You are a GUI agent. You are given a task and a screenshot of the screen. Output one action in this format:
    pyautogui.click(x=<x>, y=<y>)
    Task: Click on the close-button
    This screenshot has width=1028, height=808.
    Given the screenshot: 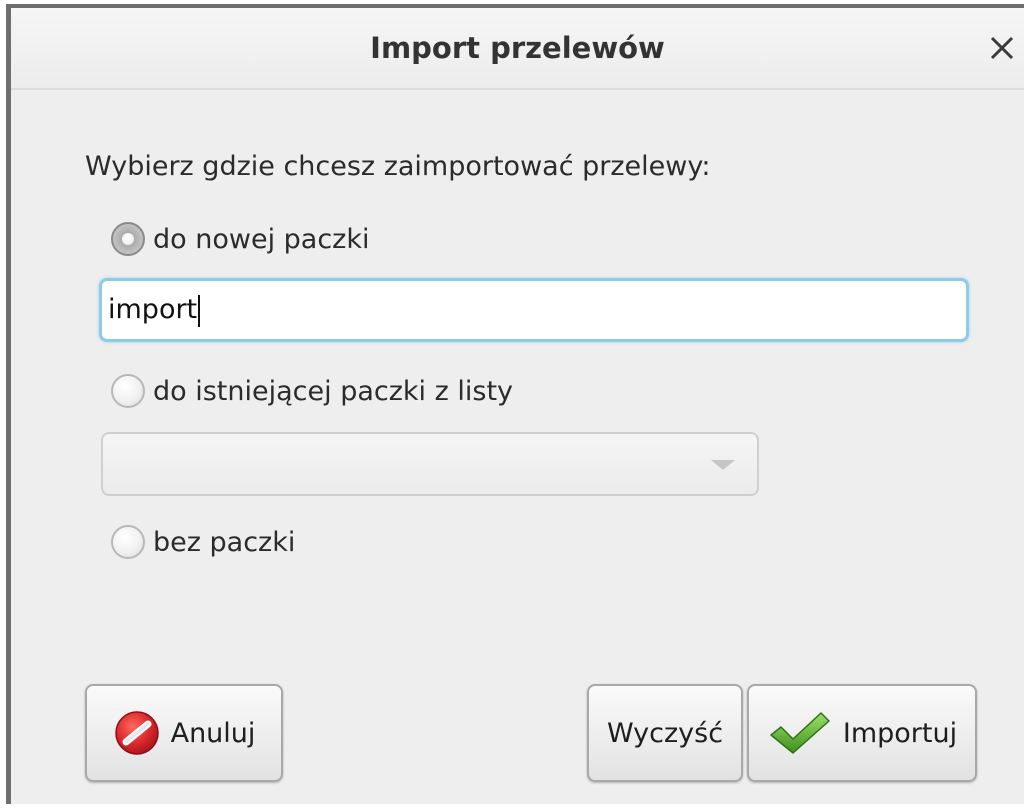 What is the action you would take?
    pyautogui.click(x=1002, y=48)
    